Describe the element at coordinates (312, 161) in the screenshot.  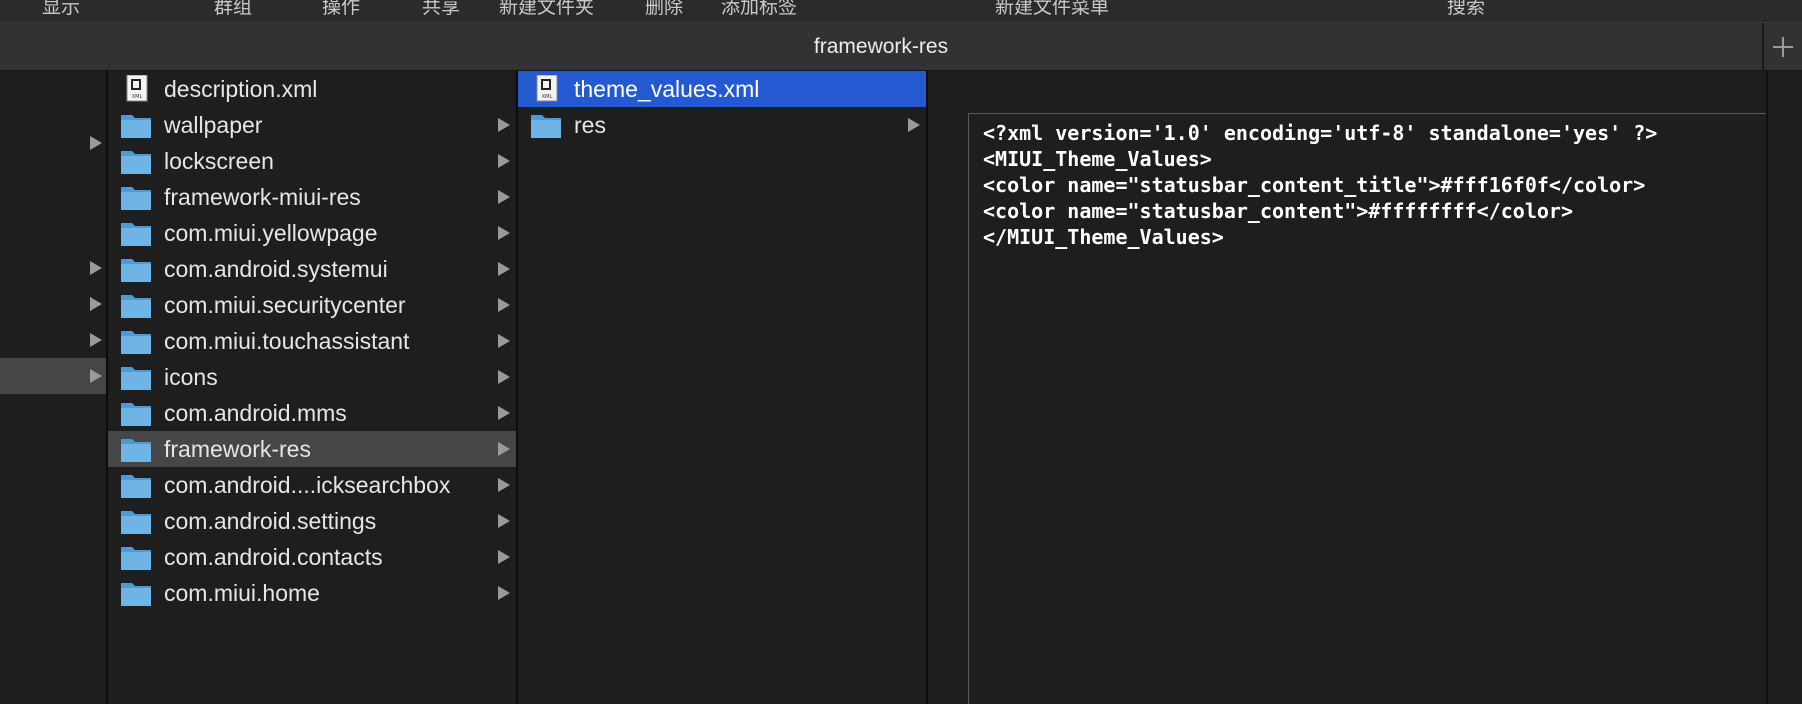
I see `list-item-lockscreen: lockscreen` at that location.